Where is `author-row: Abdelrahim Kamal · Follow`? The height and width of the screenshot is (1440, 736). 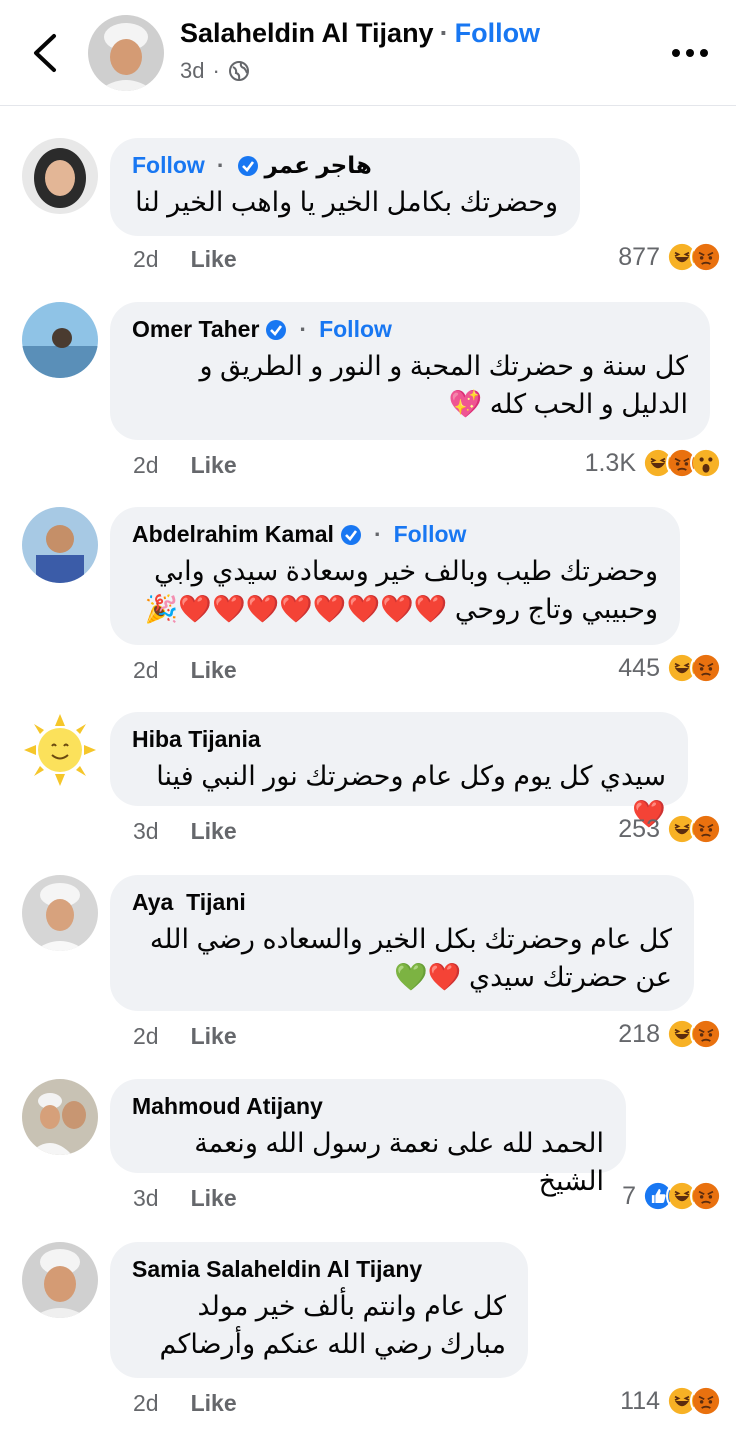
author-row: Abdelrahim Kamal · Follow is located at coordinates (395, 534).